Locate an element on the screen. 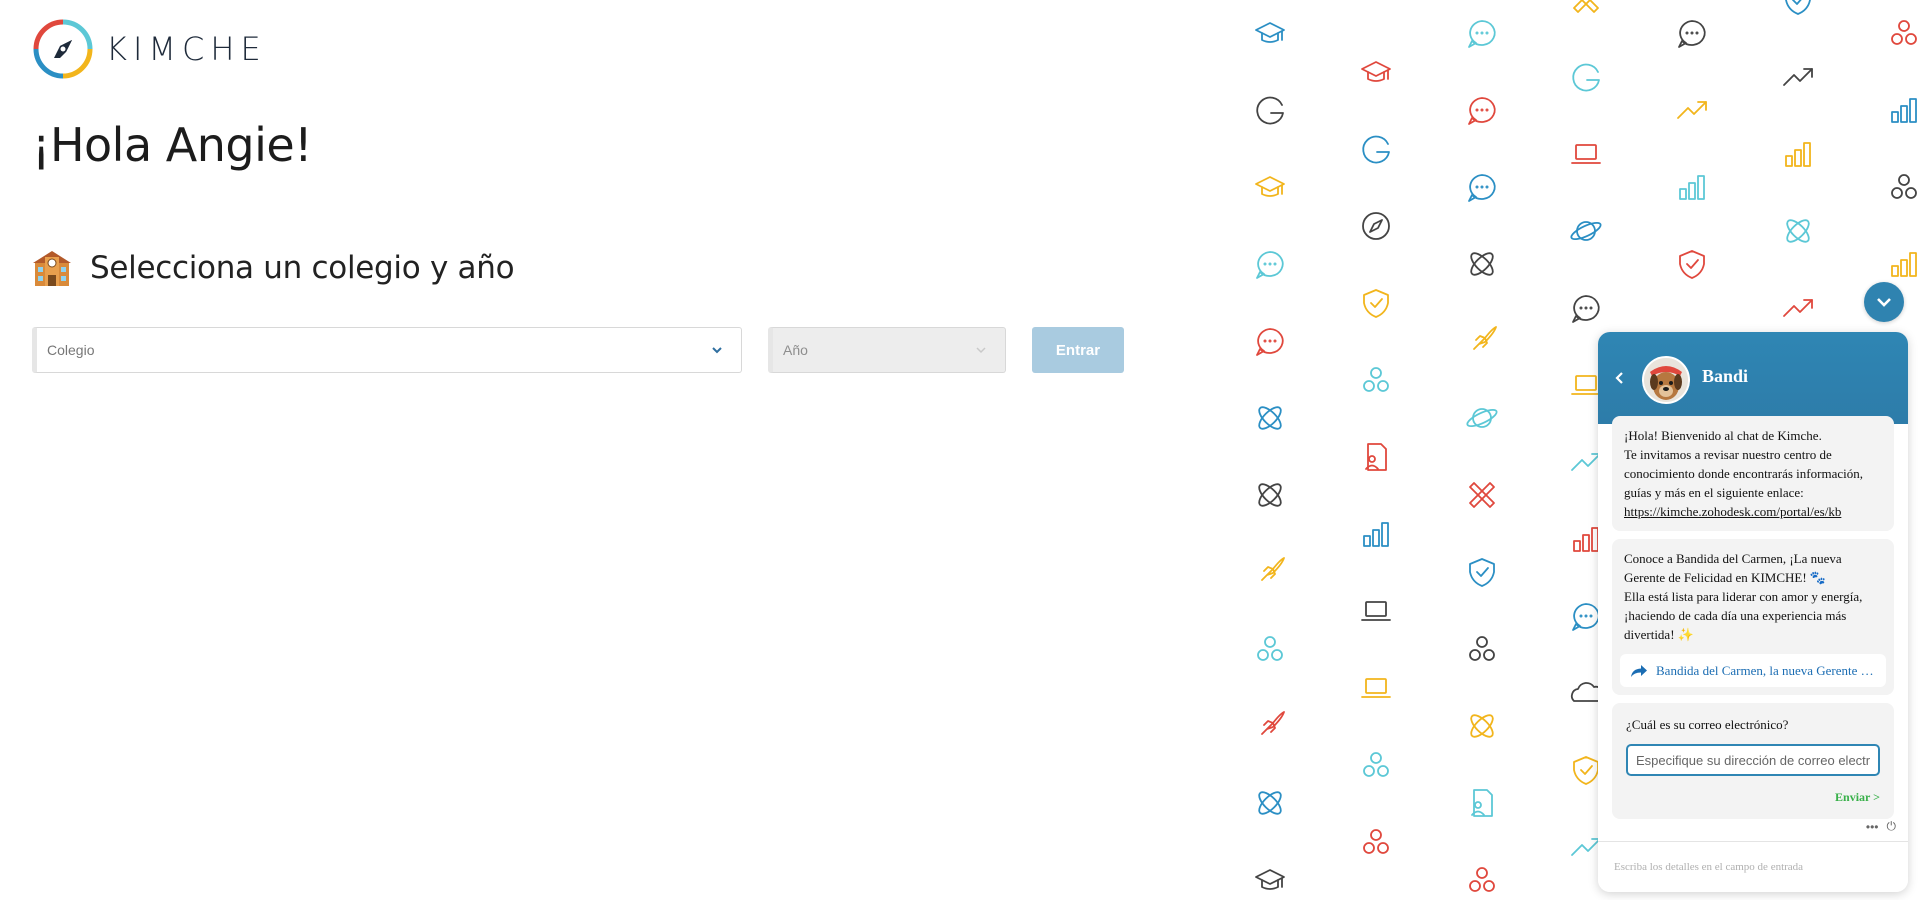 Image resolution: width=1918 pixels, height=900 pixels. knowledge-base-link: https://kimche.zohodesk.com/portal/es/kb is located at coordinates (1732, 511).